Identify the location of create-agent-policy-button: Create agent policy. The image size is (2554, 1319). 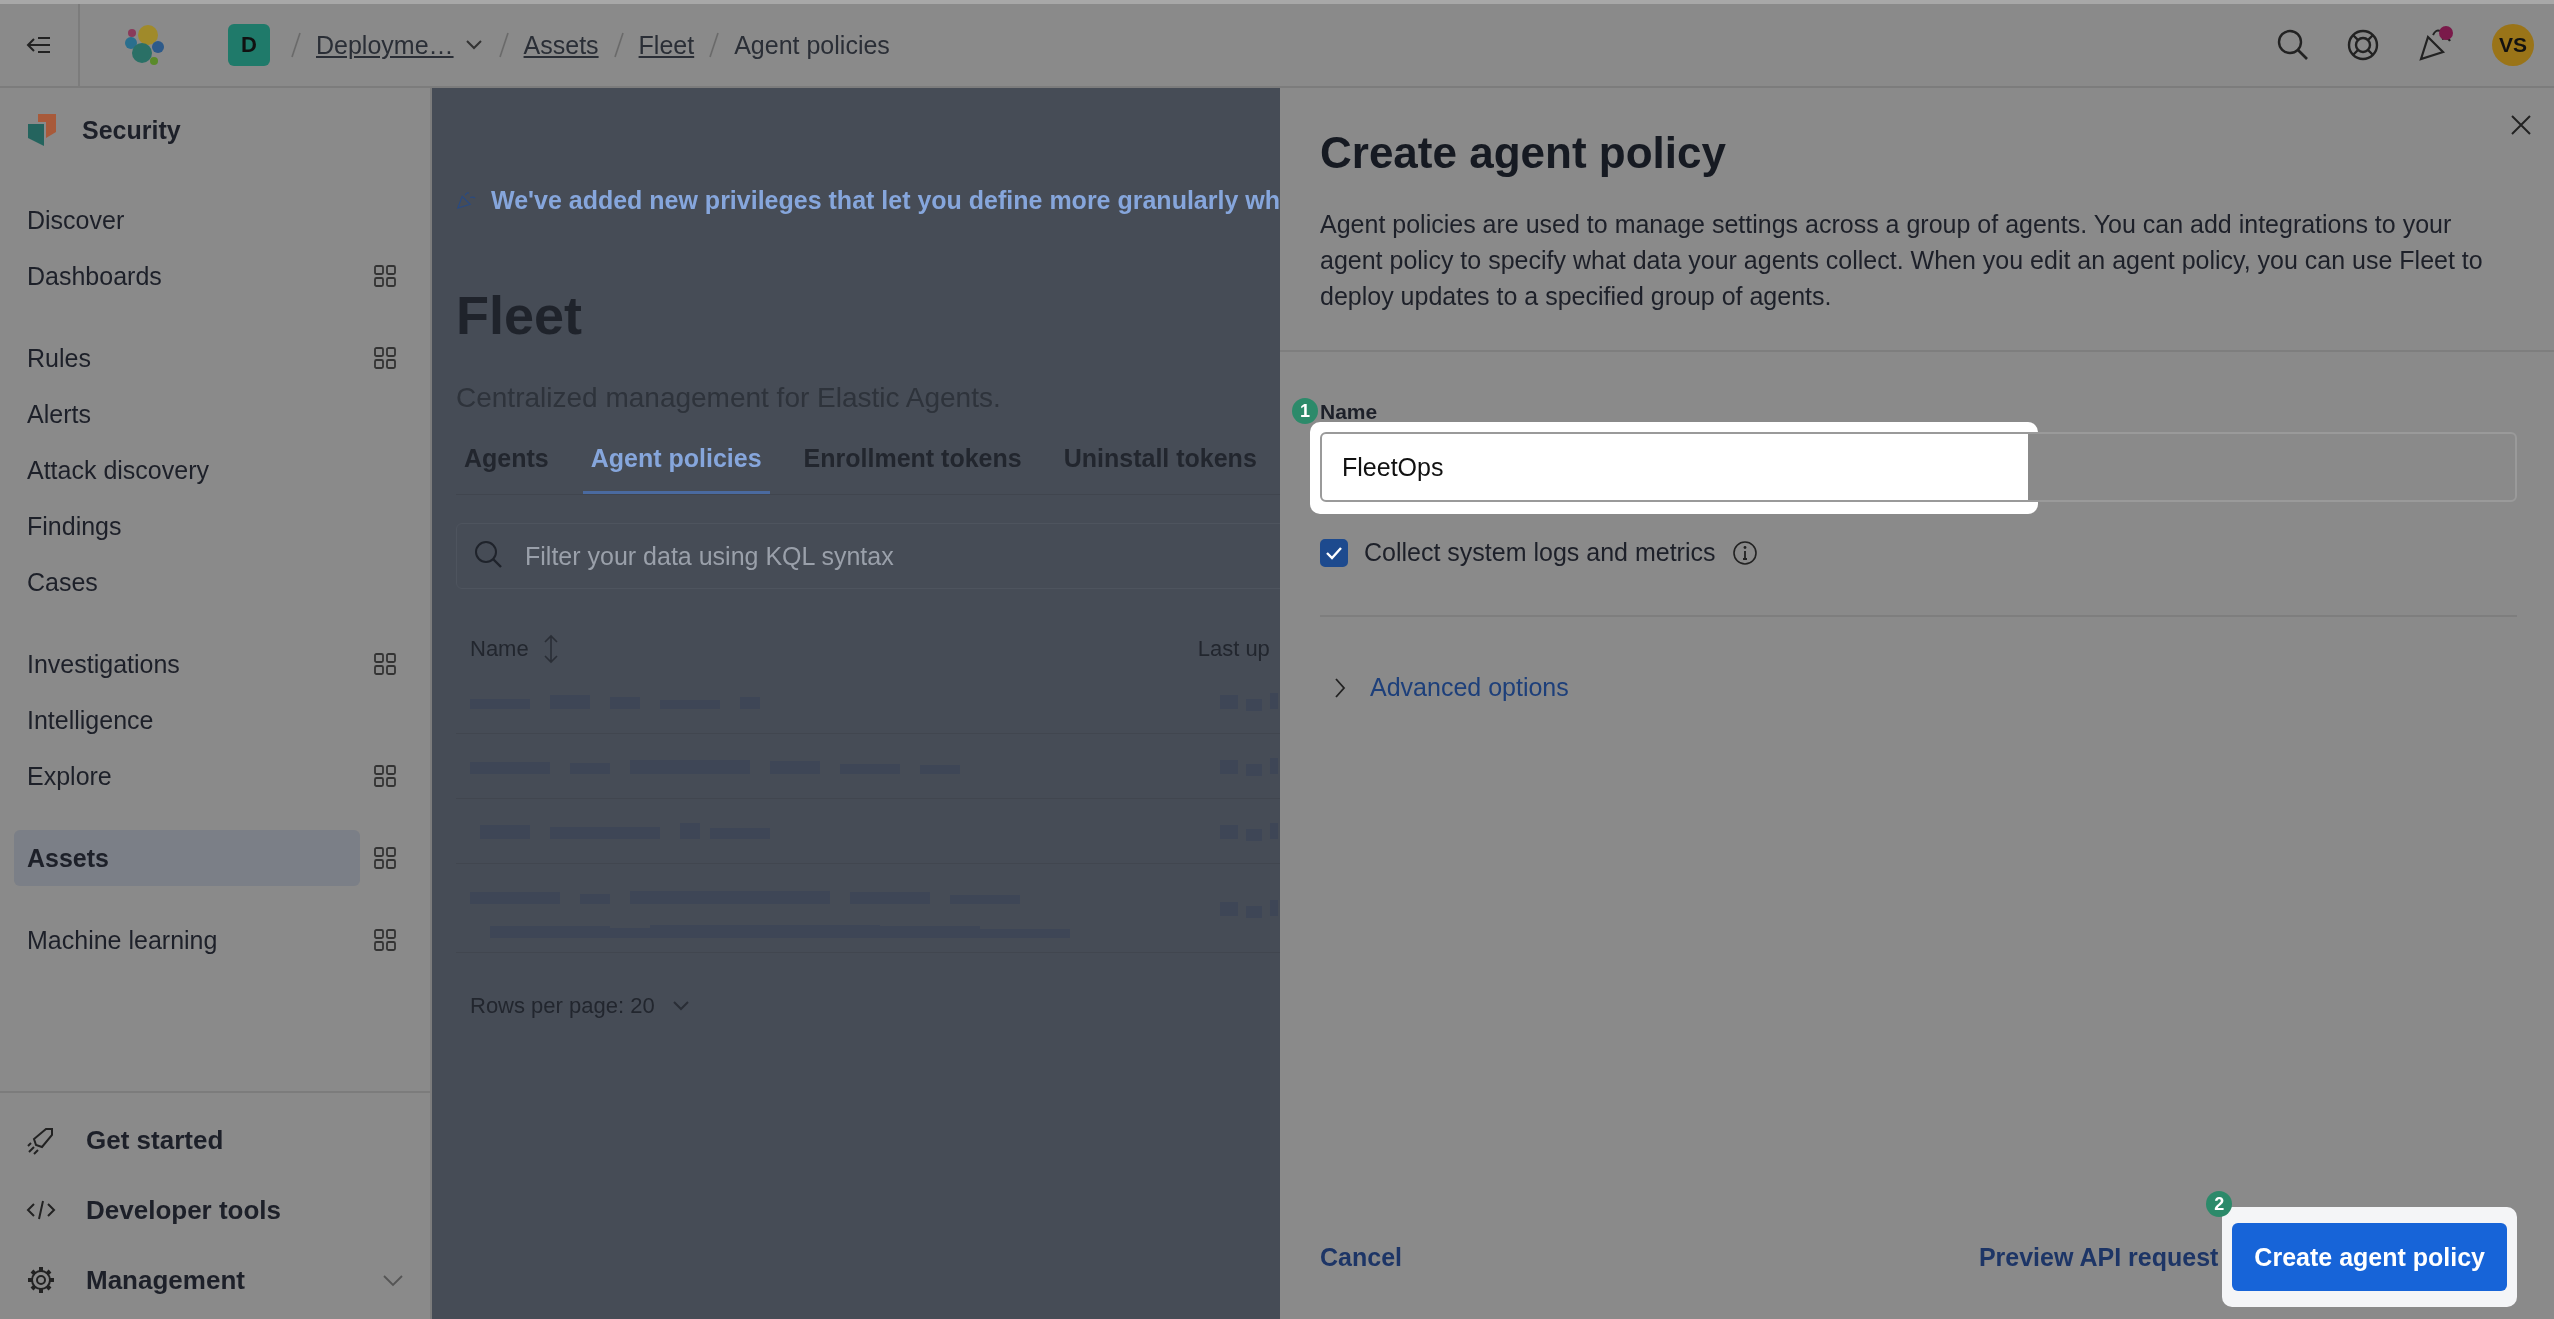
(2369, 1257).